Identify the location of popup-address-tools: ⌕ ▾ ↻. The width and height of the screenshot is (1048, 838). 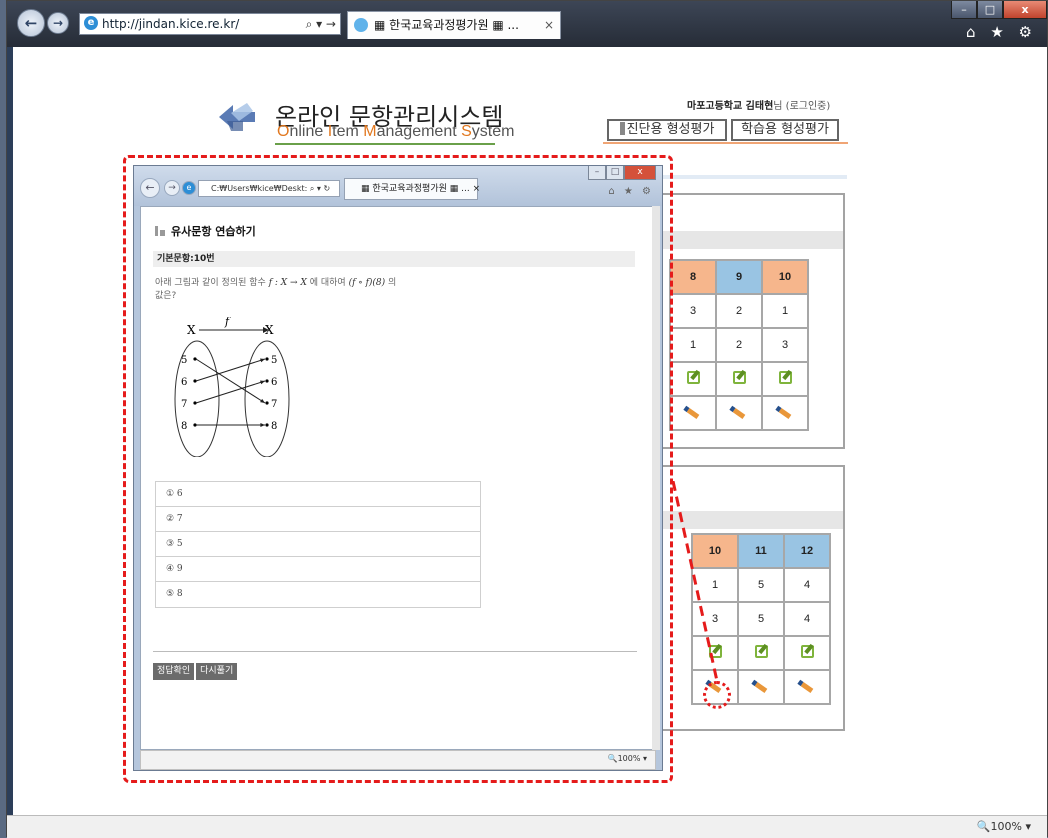
(320, 188).